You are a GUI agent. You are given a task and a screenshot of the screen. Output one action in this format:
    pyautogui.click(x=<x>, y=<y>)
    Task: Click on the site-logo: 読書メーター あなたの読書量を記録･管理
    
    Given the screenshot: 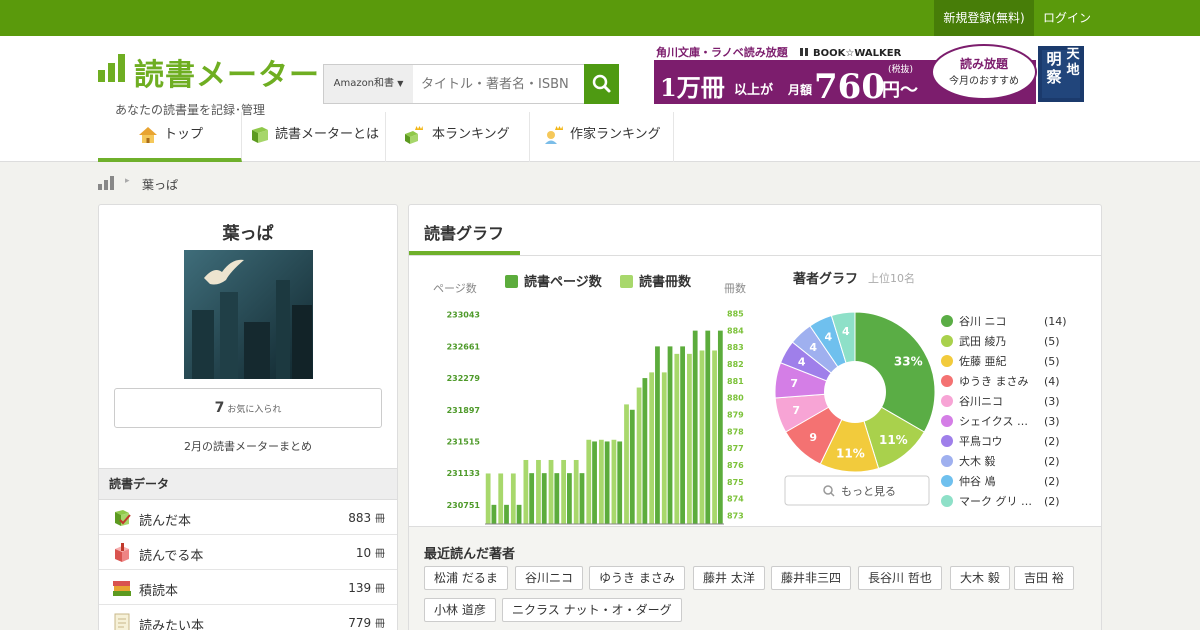 What is the action you would take?
    pyautogui.click(x=208, y=83)
    